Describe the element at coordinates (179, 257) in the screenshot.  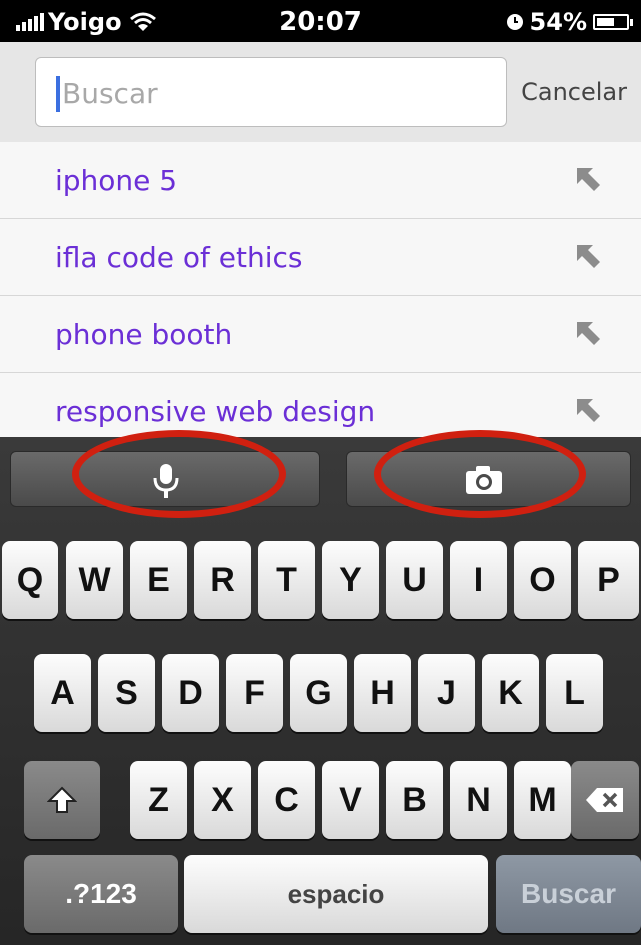
I see `suggestion-text: ifla code of ethics` at that location.